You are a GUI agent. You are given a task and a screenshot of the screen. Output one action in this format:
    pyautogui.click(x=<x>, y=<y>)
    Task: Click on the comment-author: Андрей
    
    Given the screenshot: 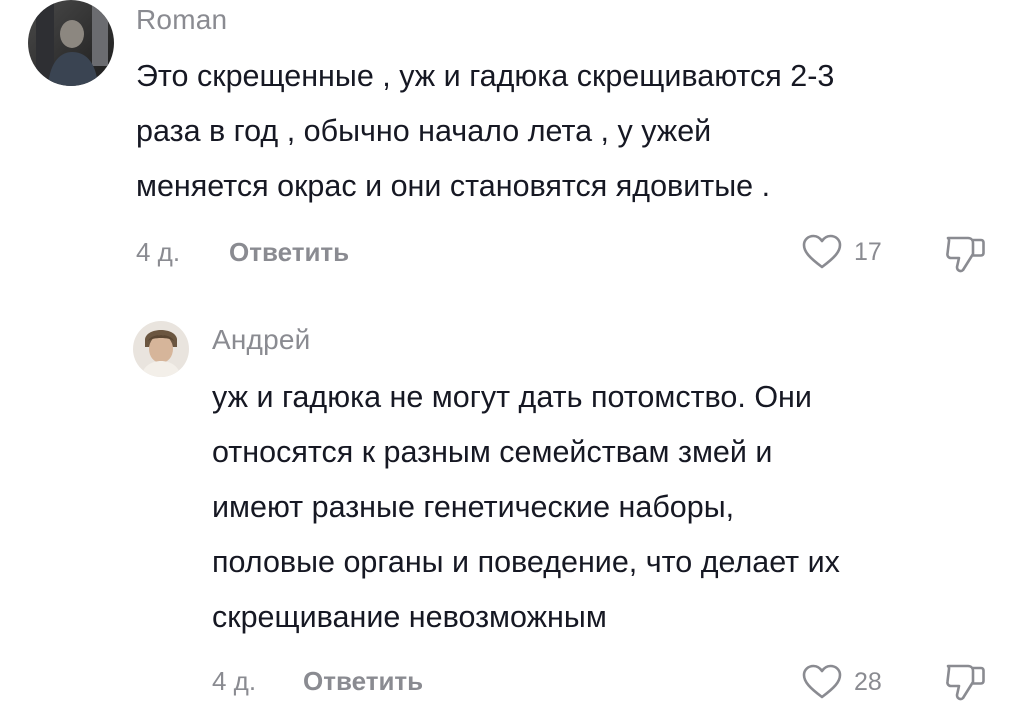 What is the action you would take?
    pyautogui.click(x=261, y=340)
    